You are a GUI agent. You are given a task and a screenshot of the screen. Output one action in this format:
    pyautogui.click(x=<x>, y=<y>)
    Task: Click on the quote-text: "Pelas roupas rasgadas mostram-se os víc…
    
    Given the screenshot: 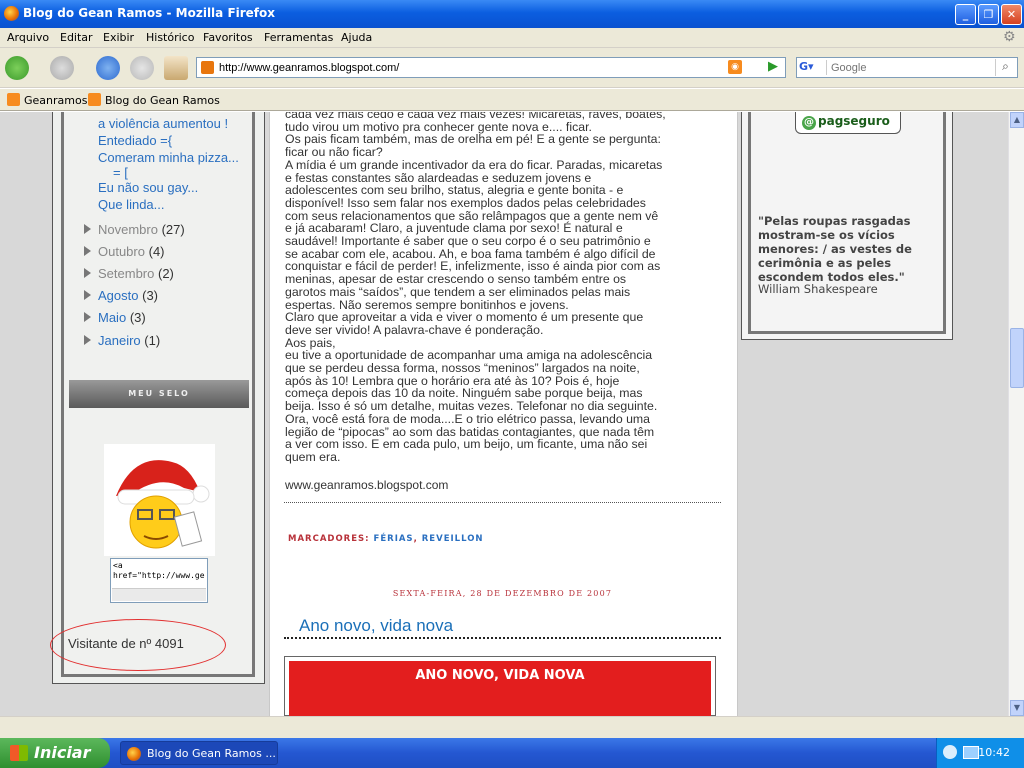 What is the action you would take?
    pyautogui.click(x=835, y=249)
    